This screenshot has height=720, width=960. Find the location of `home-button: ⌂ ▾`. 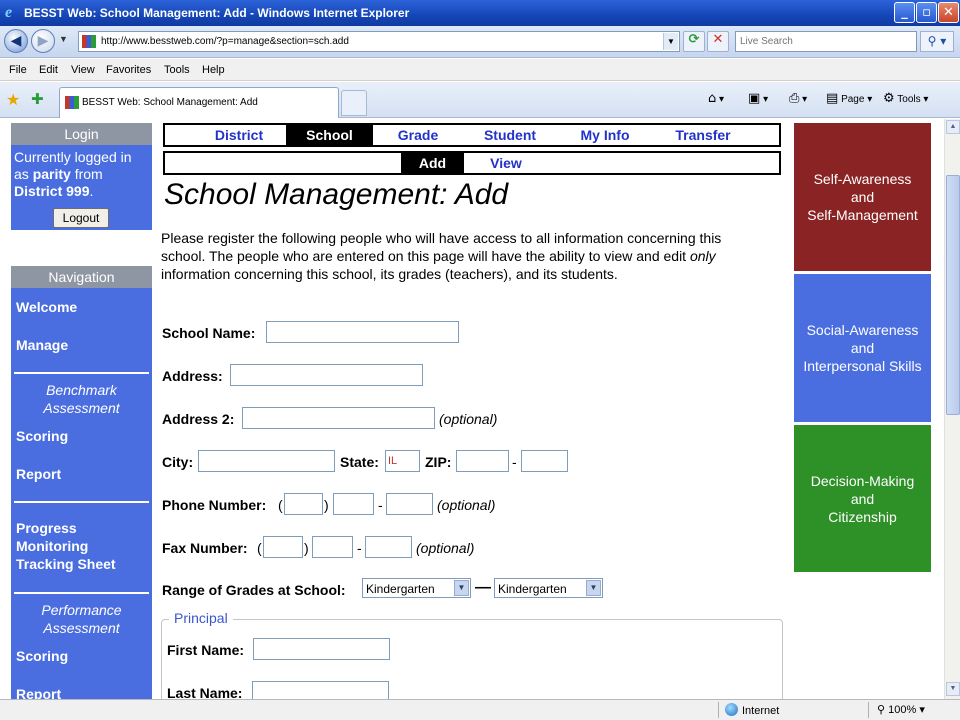

home-button: ⌂ ▾ is located at coordinates (716, 98).